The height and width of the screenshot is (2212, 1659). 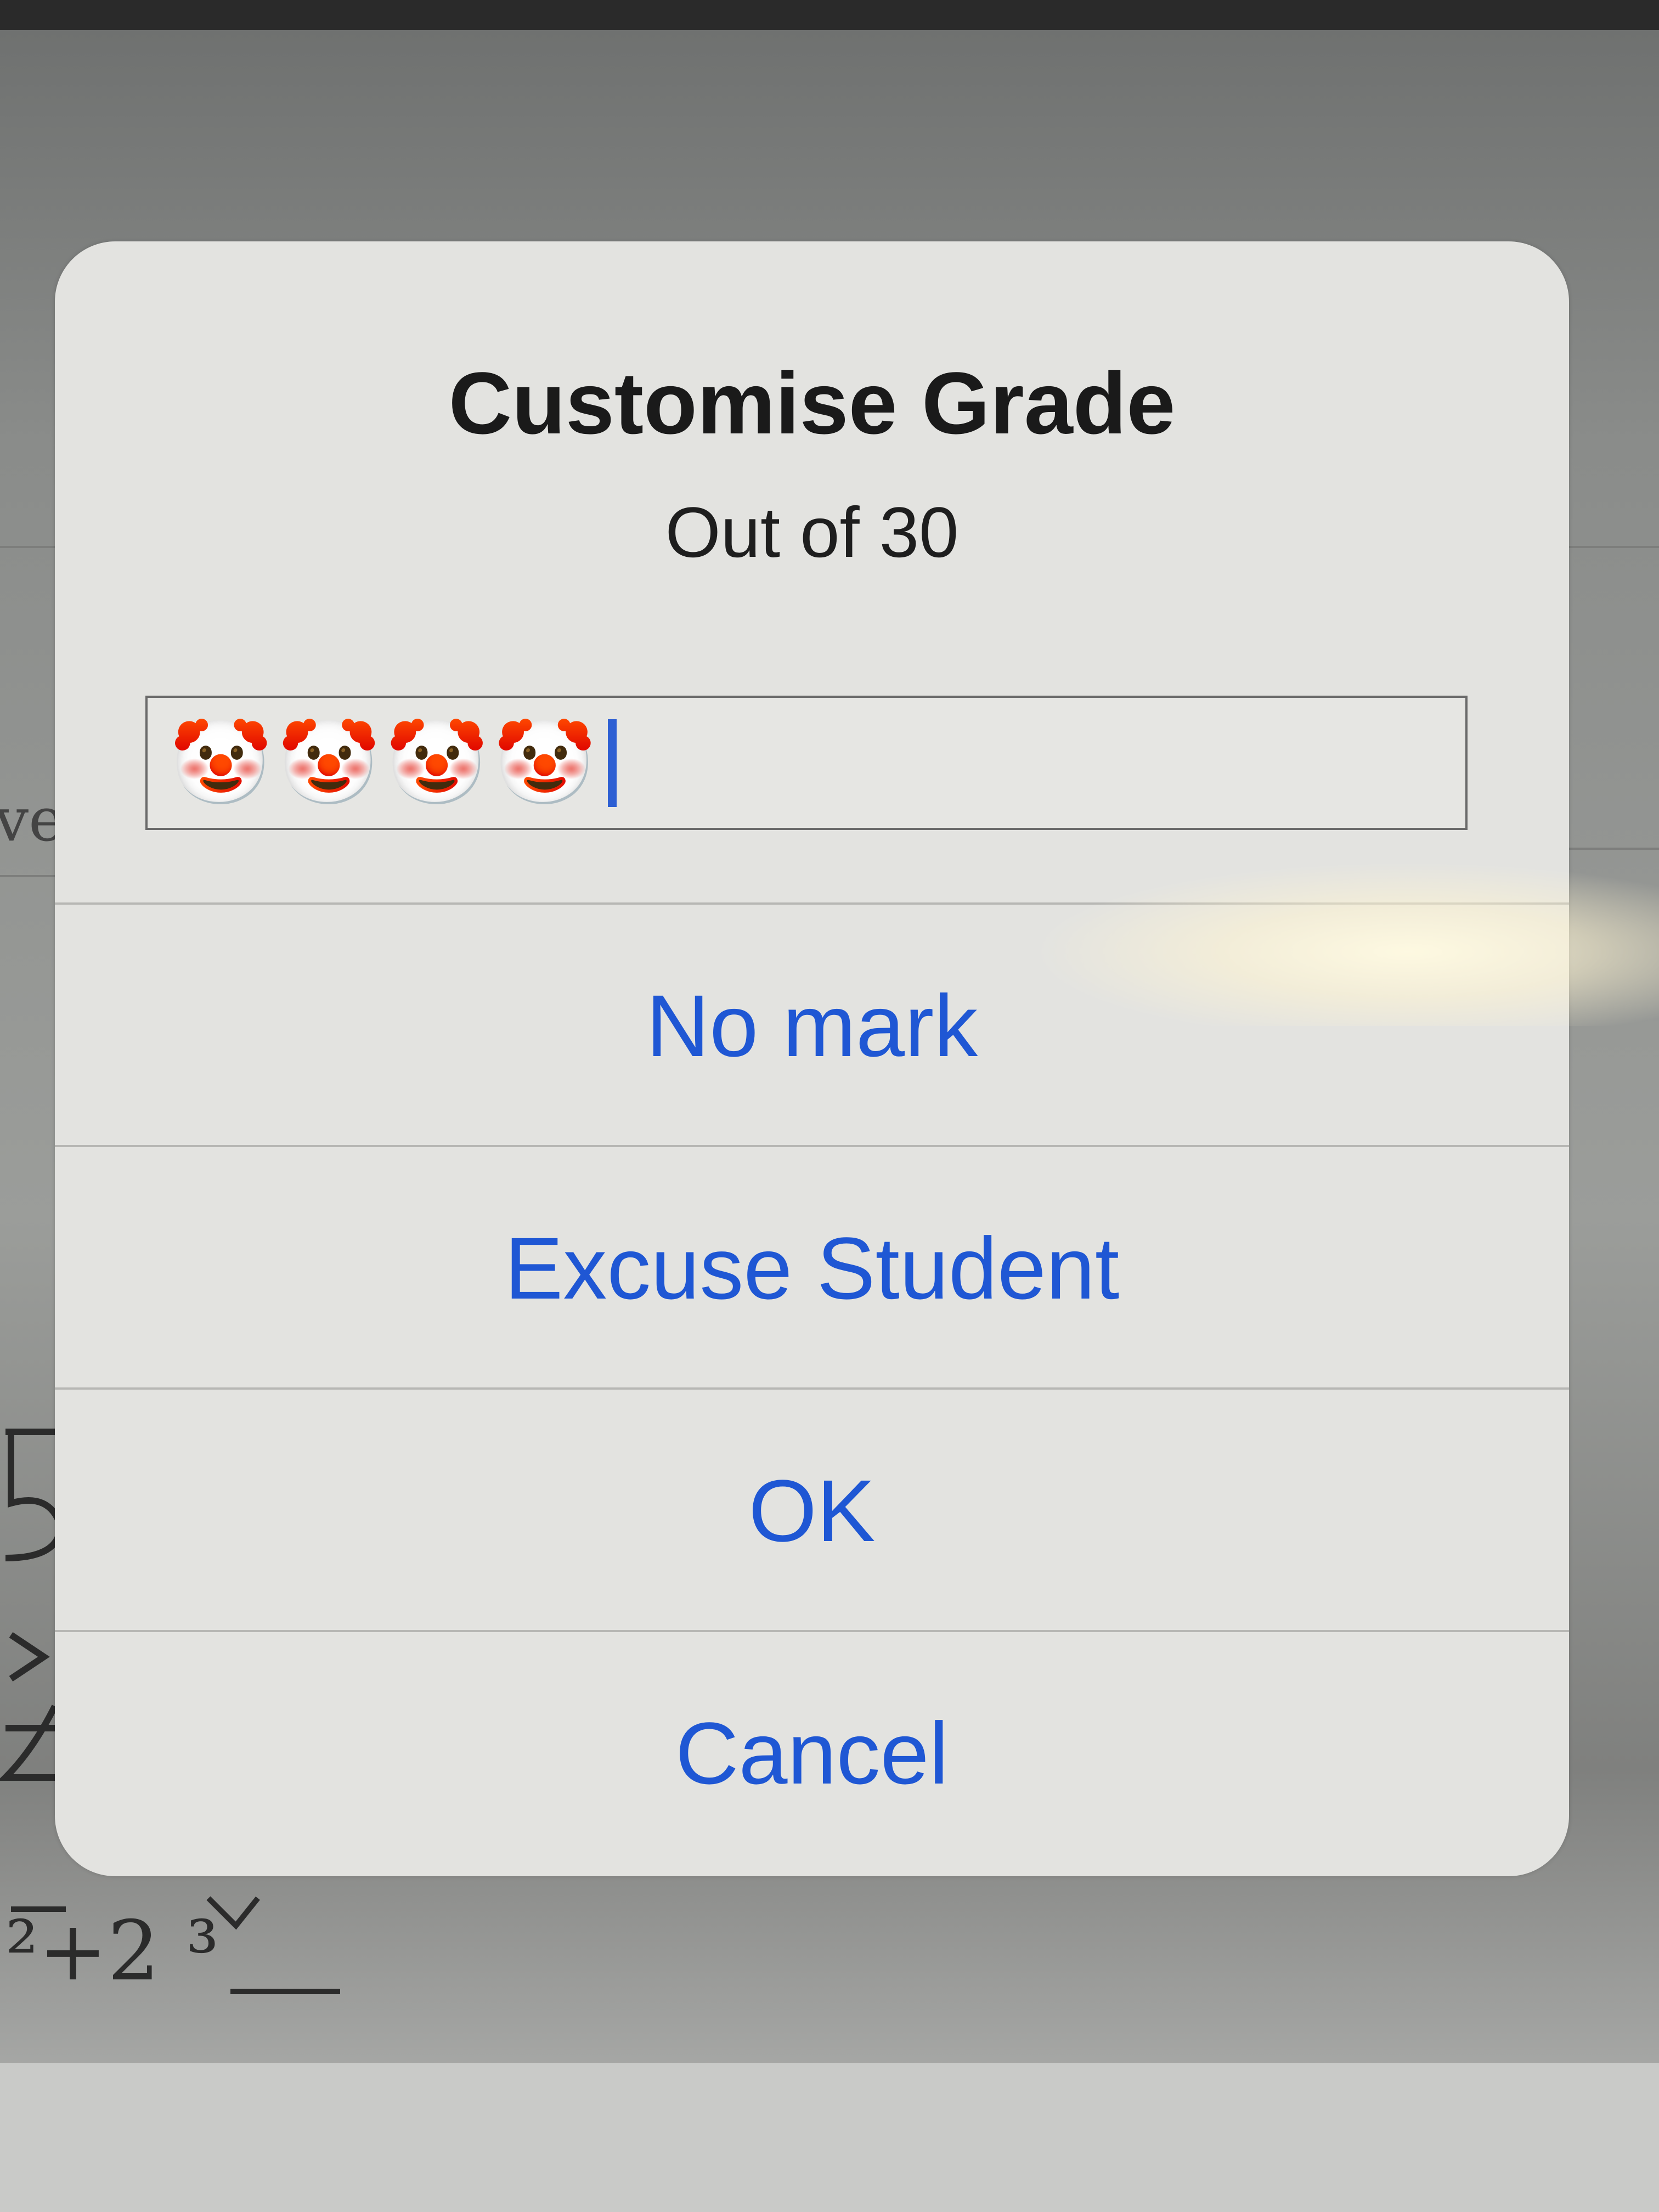 I want to click on dialog-subtitle: Out of 30, so click(x=812, y=532).